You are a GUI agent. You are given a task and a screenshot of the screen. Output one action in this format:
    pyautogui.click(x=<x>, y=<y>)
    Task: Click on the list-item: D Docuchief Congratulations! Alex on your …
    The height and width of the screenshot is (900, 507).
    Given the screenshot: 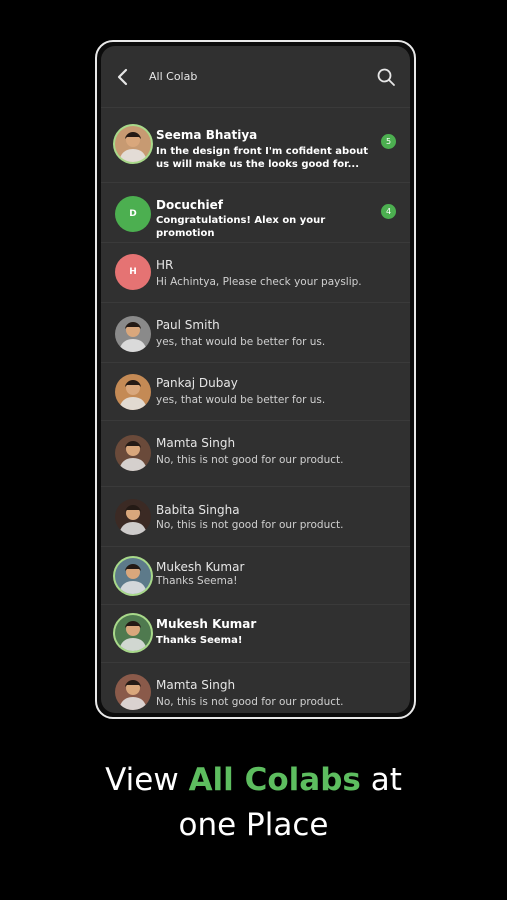 What is the action you would take?
    pyautogui.click(x=255, y=212)
    